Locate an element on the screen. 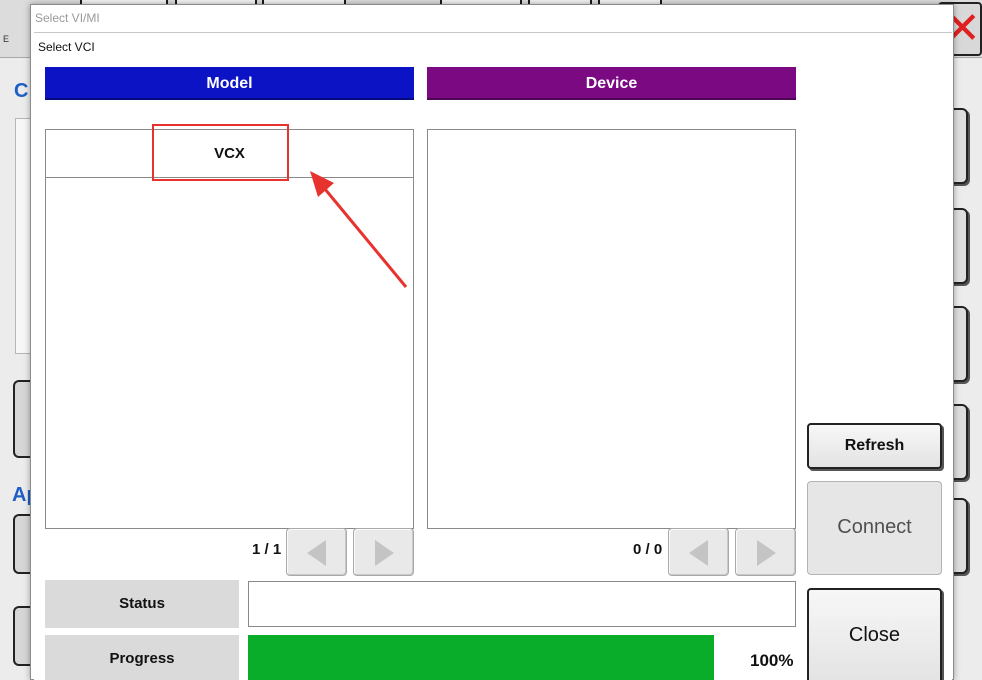 The image size is (982, 680). model-next-button is located at coordinates (383, 552).